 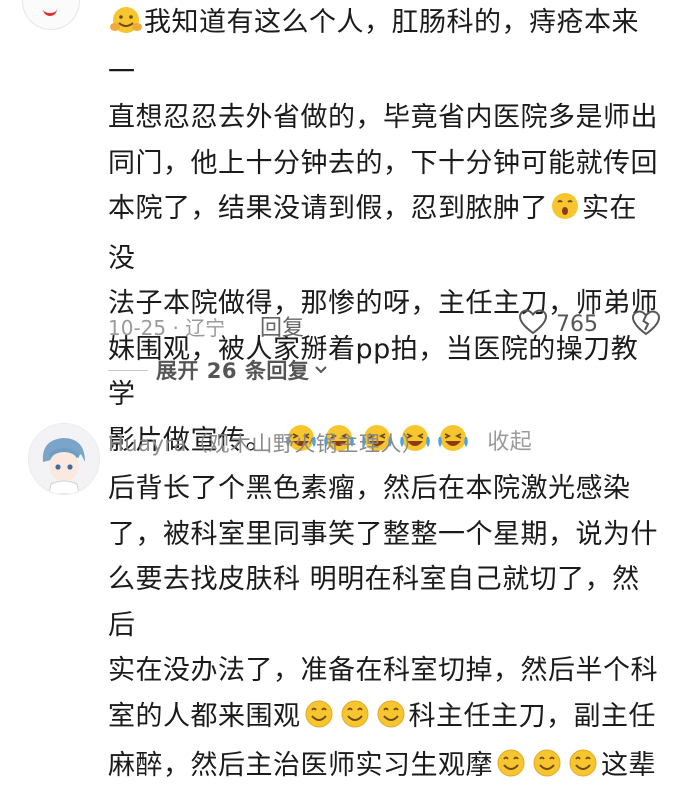 I want to click on comment-line: 后背长了个黑色素瘤，然后在本院激光感染, so click(x=369, y=488).